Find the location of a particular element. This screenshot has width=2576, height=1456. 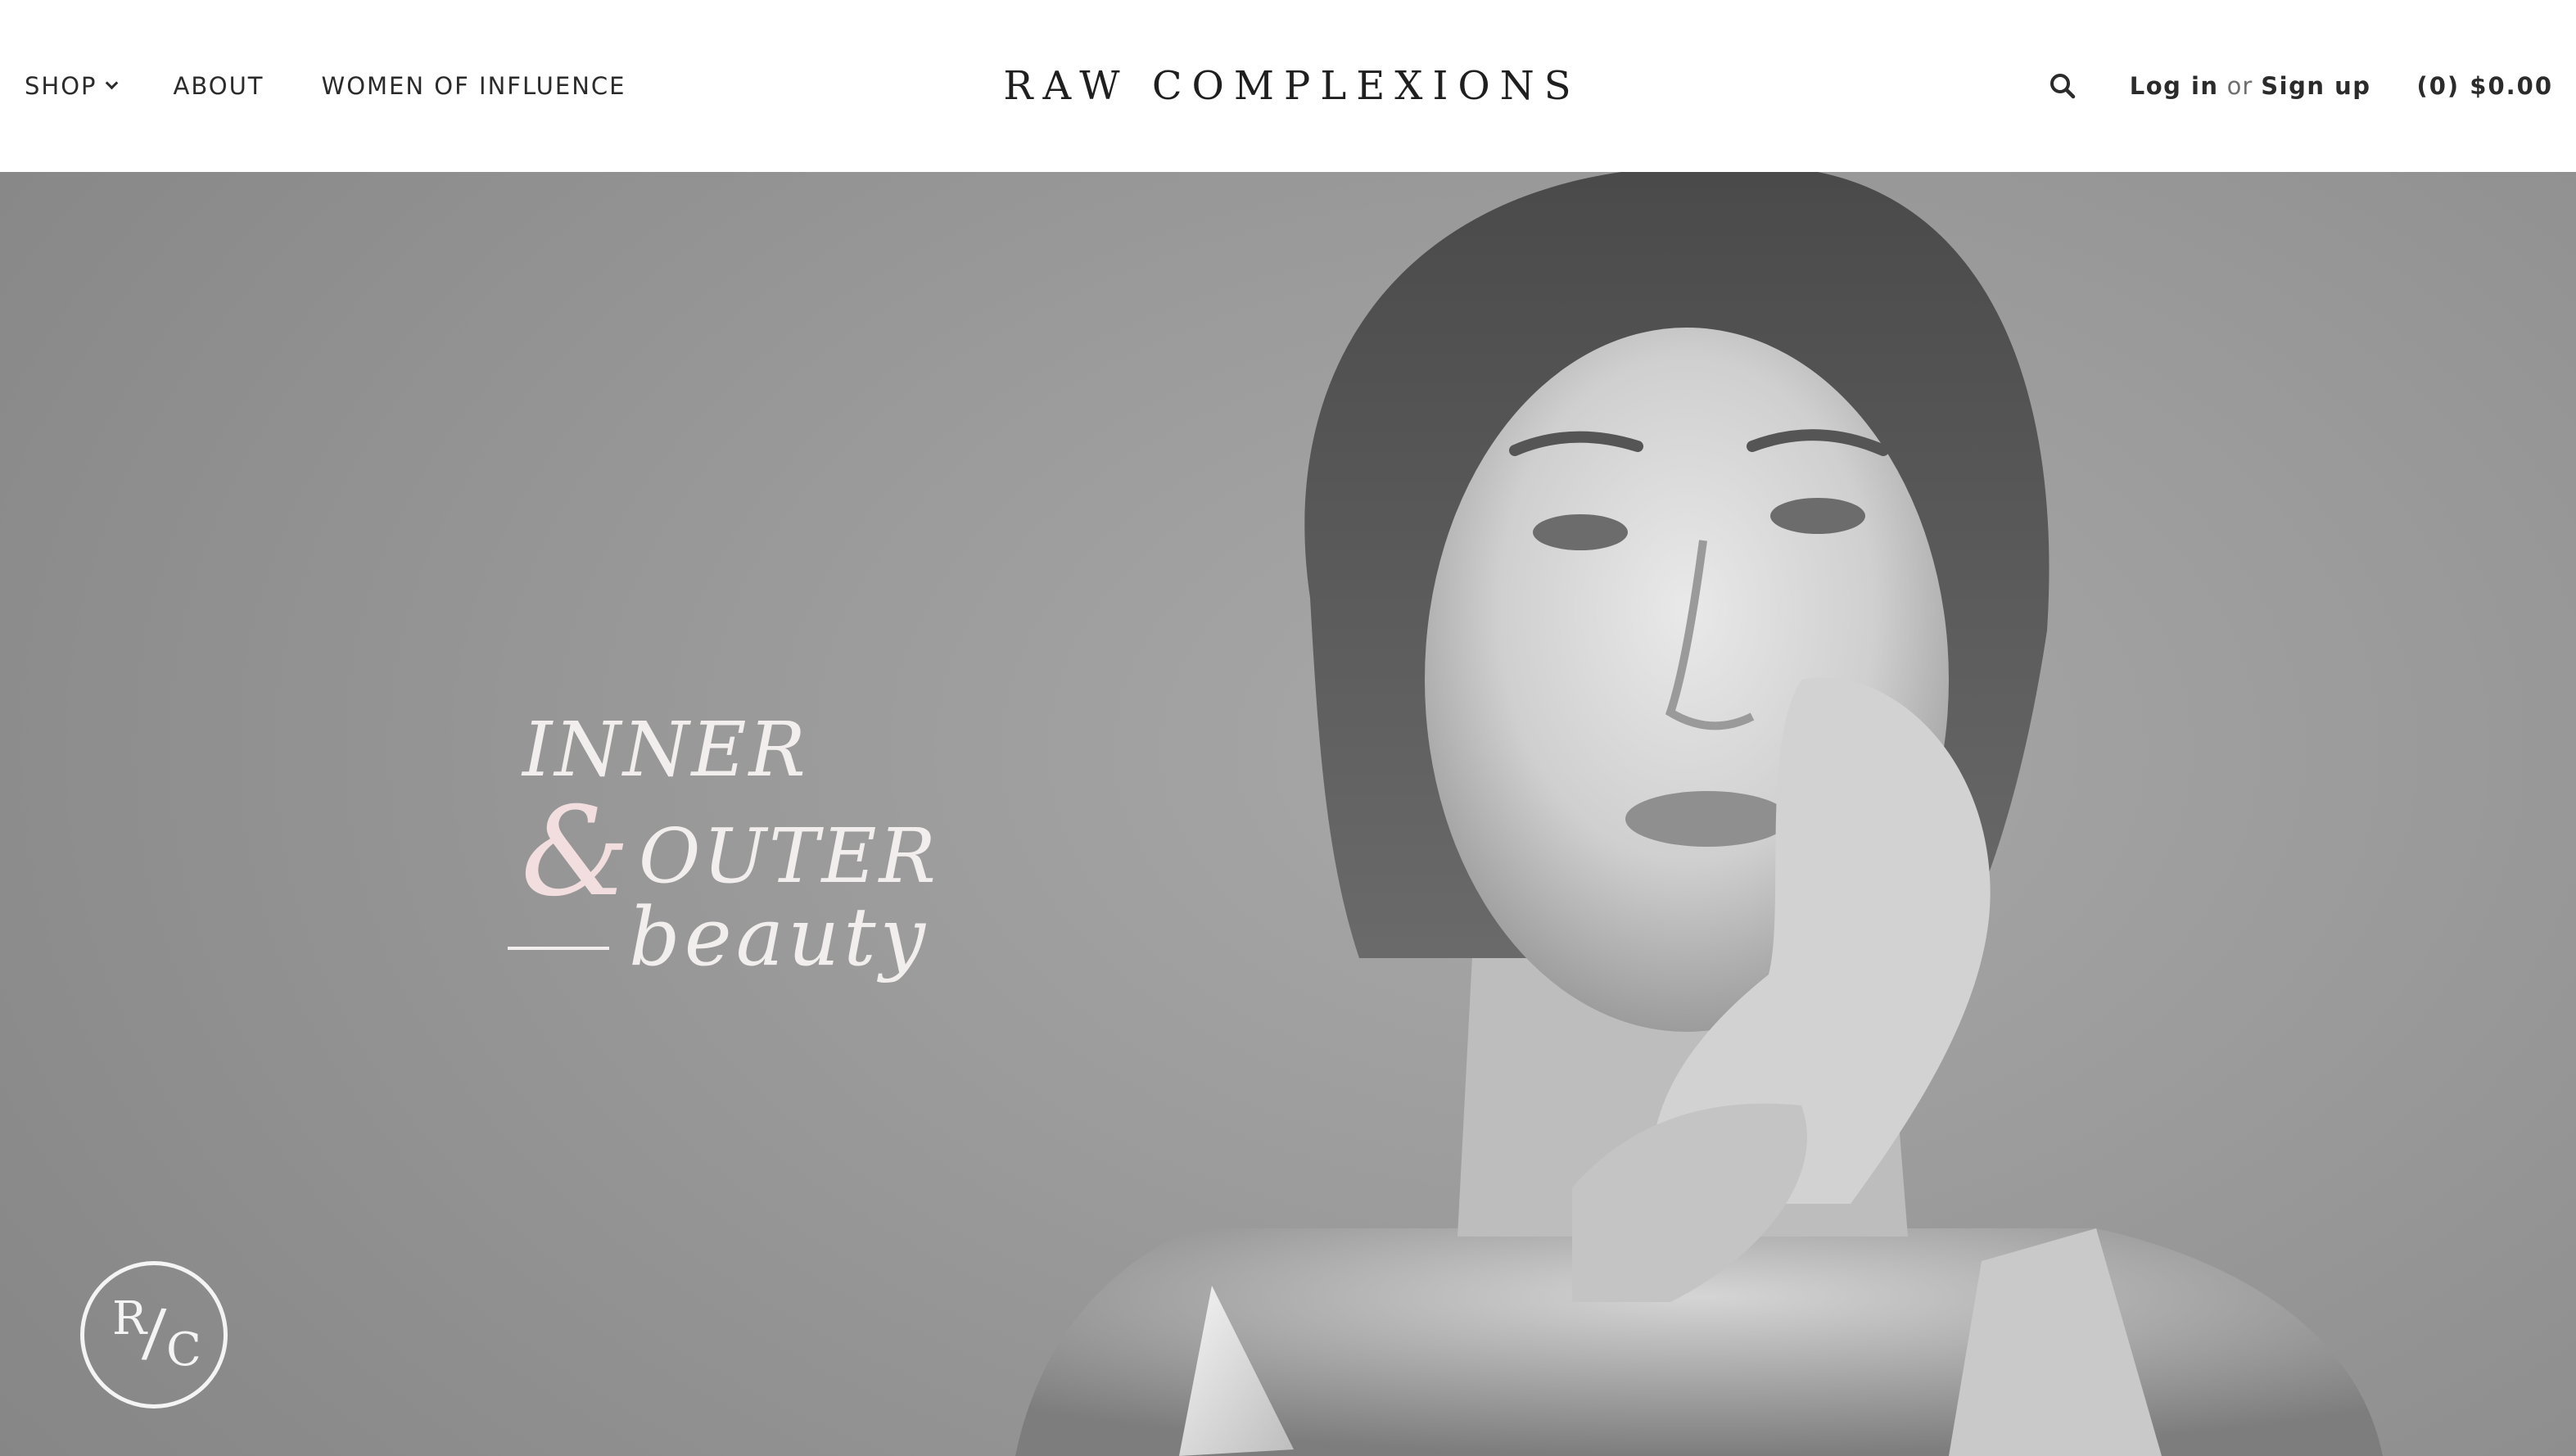

nav-shop: SHOP is located at coordinates (71, 86).